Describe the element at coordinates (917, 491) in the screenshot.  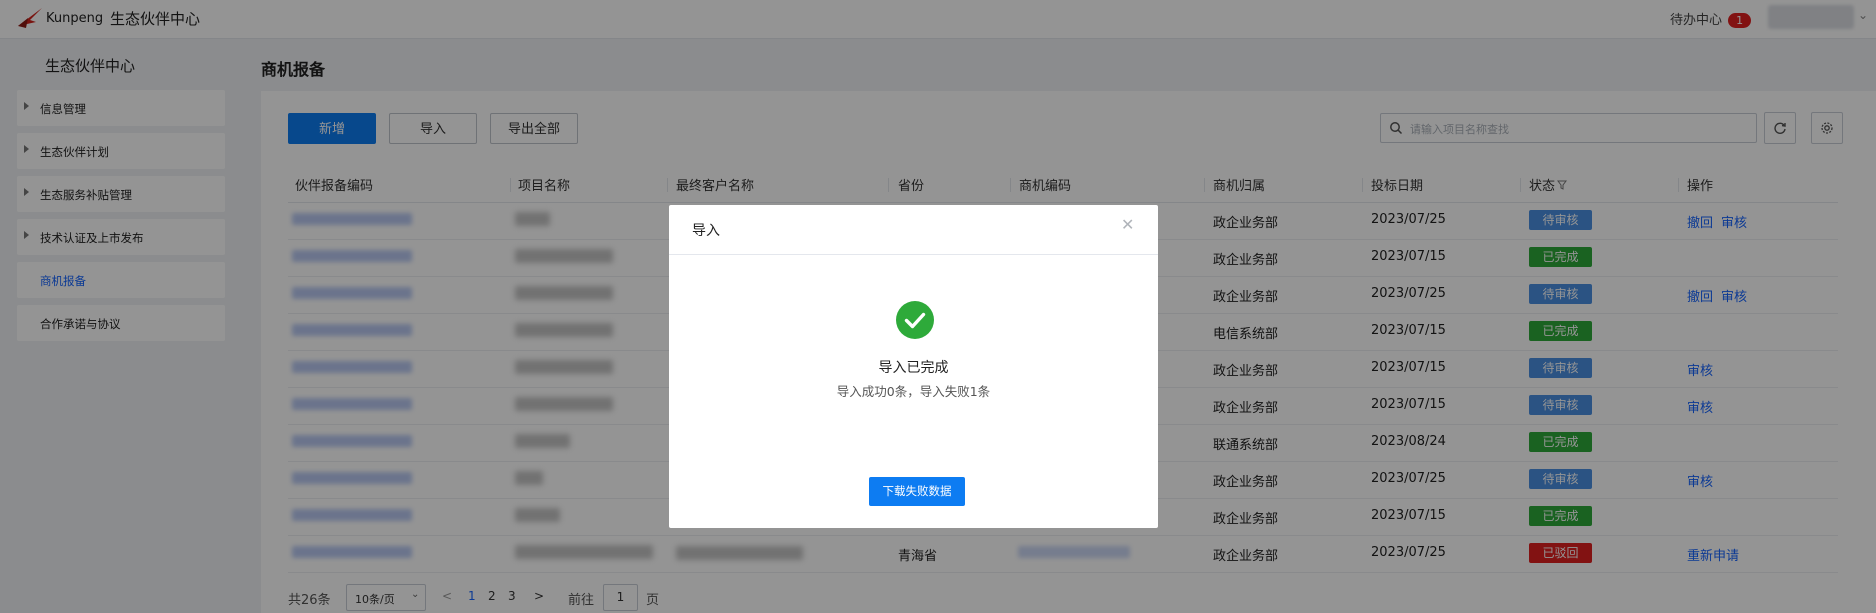
I see `download-failed-data-button: 下载失败数据` at that location.